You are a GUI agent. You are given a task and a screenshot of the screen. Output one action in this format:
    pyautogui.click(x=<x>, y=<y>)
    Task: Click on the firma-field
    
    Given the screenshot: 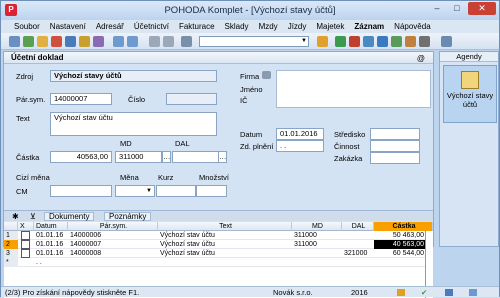 What is the action you would take?
    pyautogui.click(x=353, y=89)
    